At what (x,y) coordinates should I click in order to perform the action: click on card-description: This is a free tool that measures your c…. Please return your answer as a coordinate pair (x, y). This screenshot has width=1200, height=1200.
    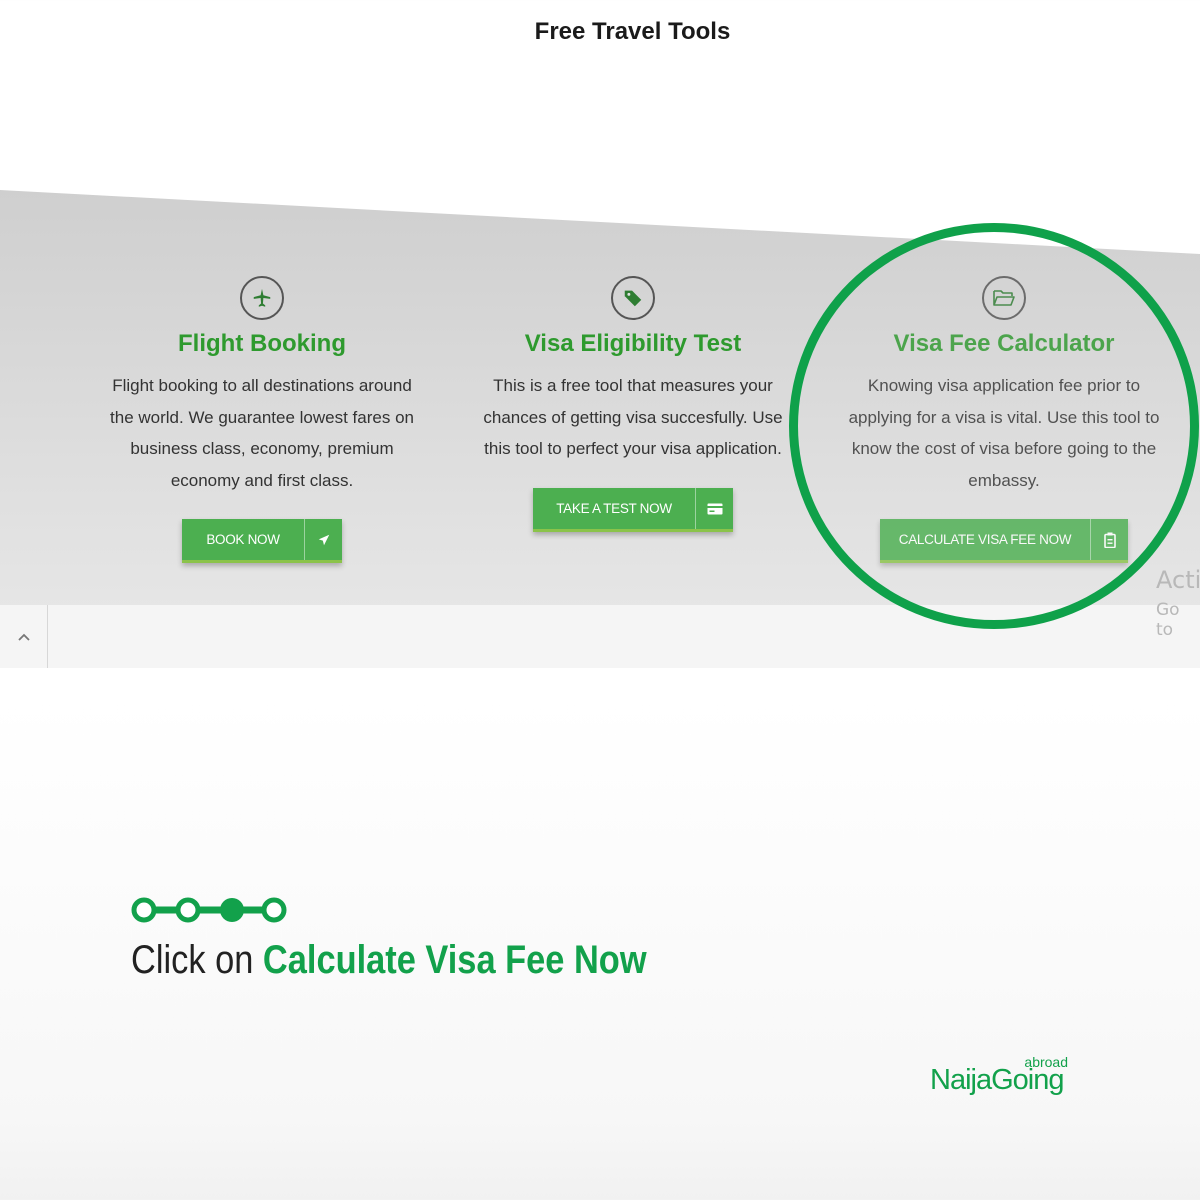
    Looking at the image, I should click on (633, 417).